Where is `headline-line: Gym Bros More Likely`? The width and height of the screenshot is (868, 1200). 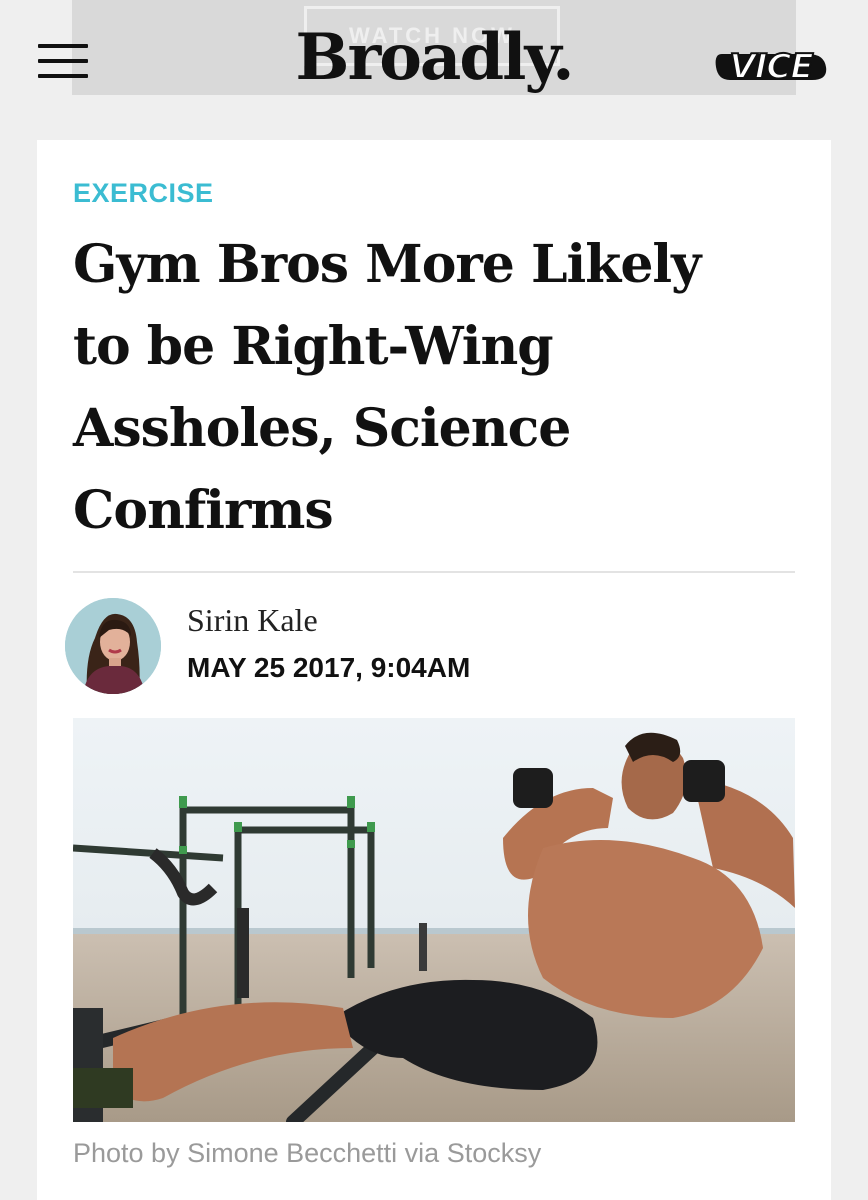
headline-line: Gym Bros More Likely is located at coordinates (387, 264).